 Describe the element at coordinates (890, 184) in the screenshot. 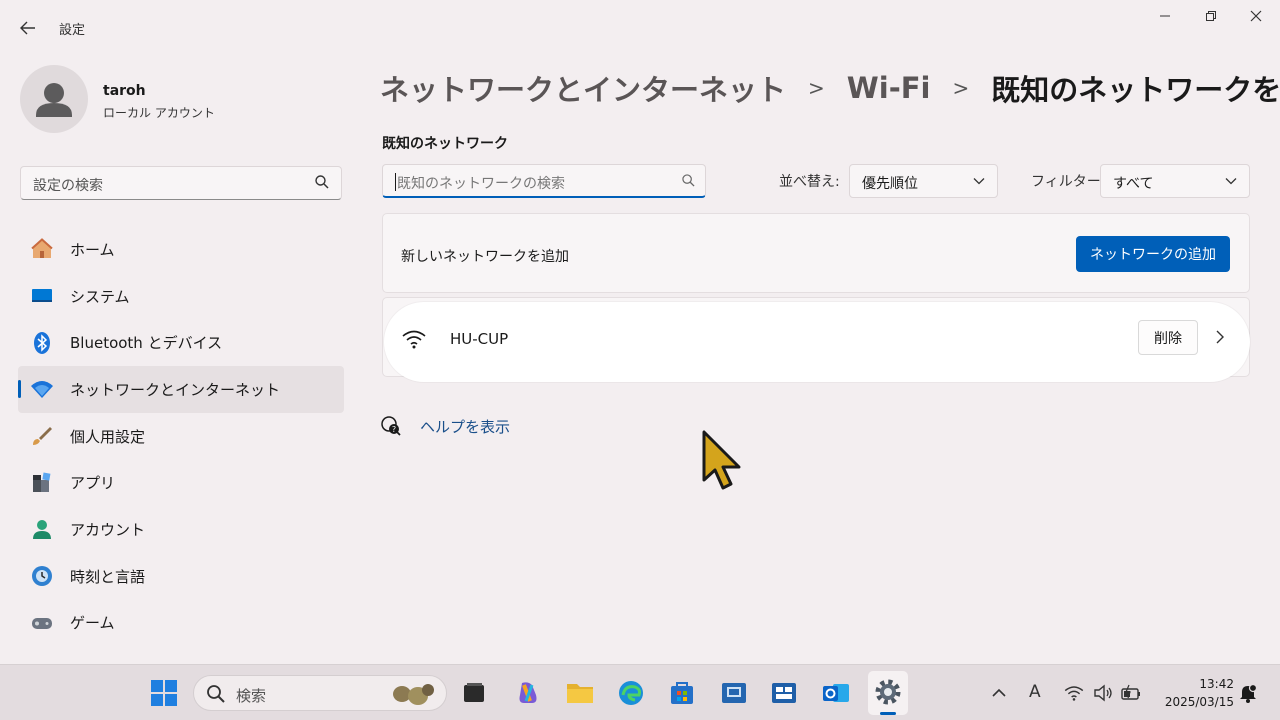

I see `sort-value: 優先順位` at that location.